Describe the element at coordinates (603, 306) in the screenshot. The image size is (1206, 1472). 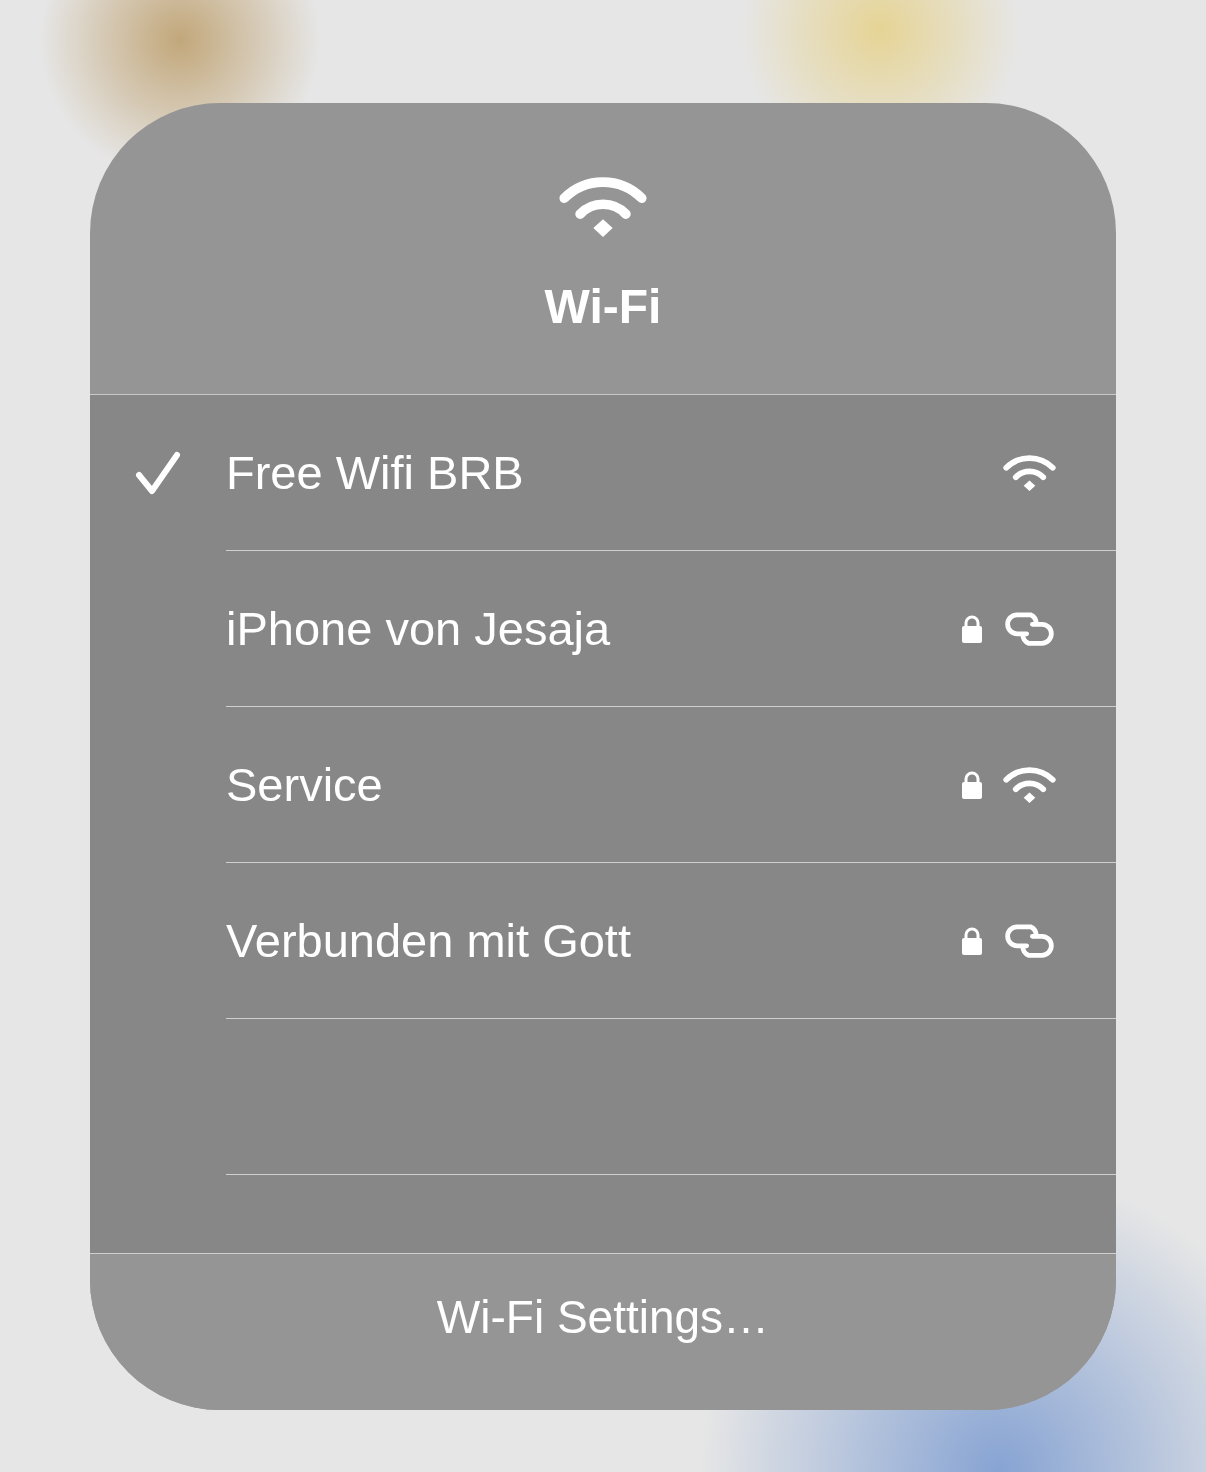
I see `panel-title: Wi-Fi` at that location.